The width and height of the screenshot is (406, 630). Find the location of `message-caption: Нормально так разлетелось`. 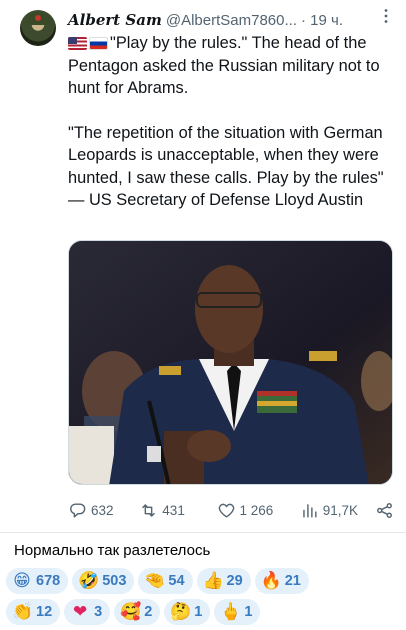

message-caption: Нормально так разлетелось is located at coordinates (112, 550).